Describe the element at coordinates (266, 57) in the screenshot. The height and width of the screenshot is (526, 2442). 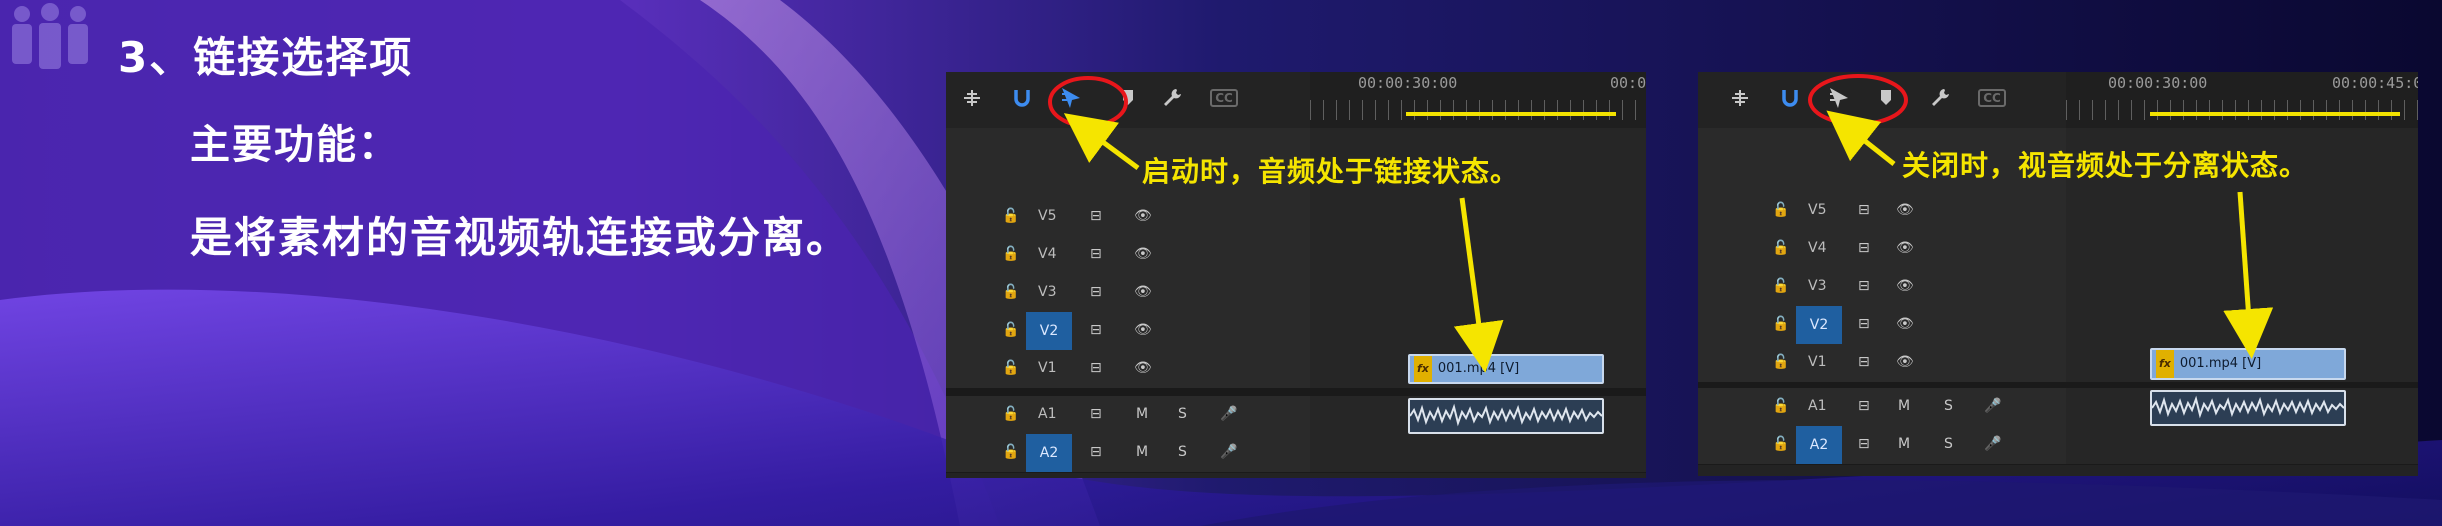
I see `slide-title: 3、链接选择项` at that location.